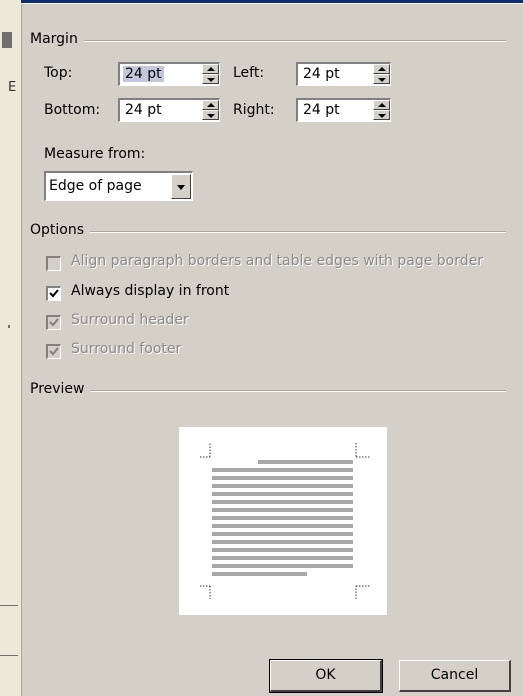 The image size is (523, 696). What do you see at coordinates (343, 74) in the screenshot?
I see `left-spinner: 24 pt` at bounding box center [343, 74].